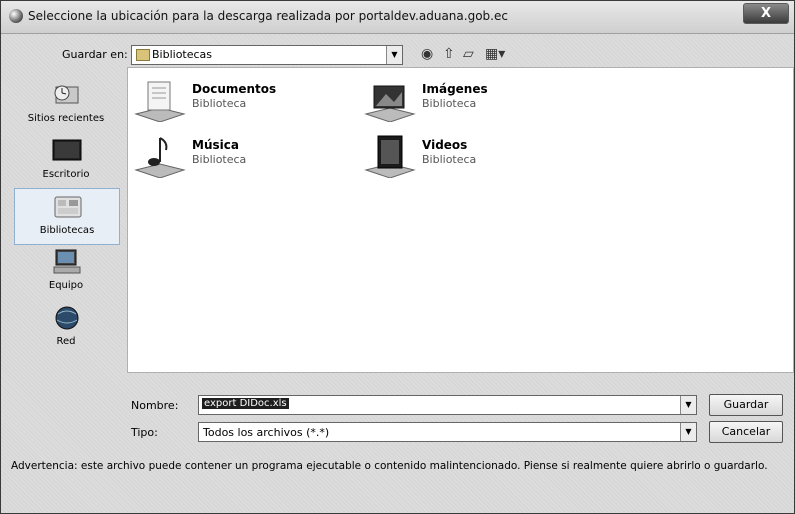 The height and width of the screenshot is (514, 795). Describe the element at coordinates (267, 55) in the screenshot. I see `look-in-dropdown: Bibliotecas ▼` at that location.